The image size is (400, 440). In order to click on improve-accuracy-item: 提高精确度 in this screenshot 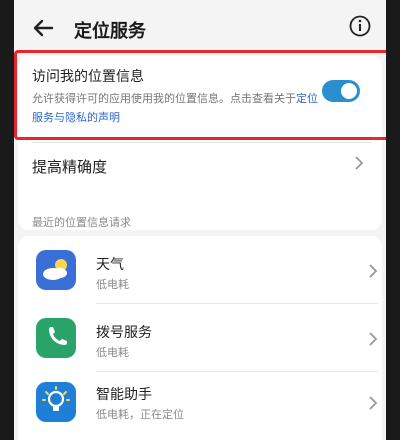, I will do `click(69, 166)`.